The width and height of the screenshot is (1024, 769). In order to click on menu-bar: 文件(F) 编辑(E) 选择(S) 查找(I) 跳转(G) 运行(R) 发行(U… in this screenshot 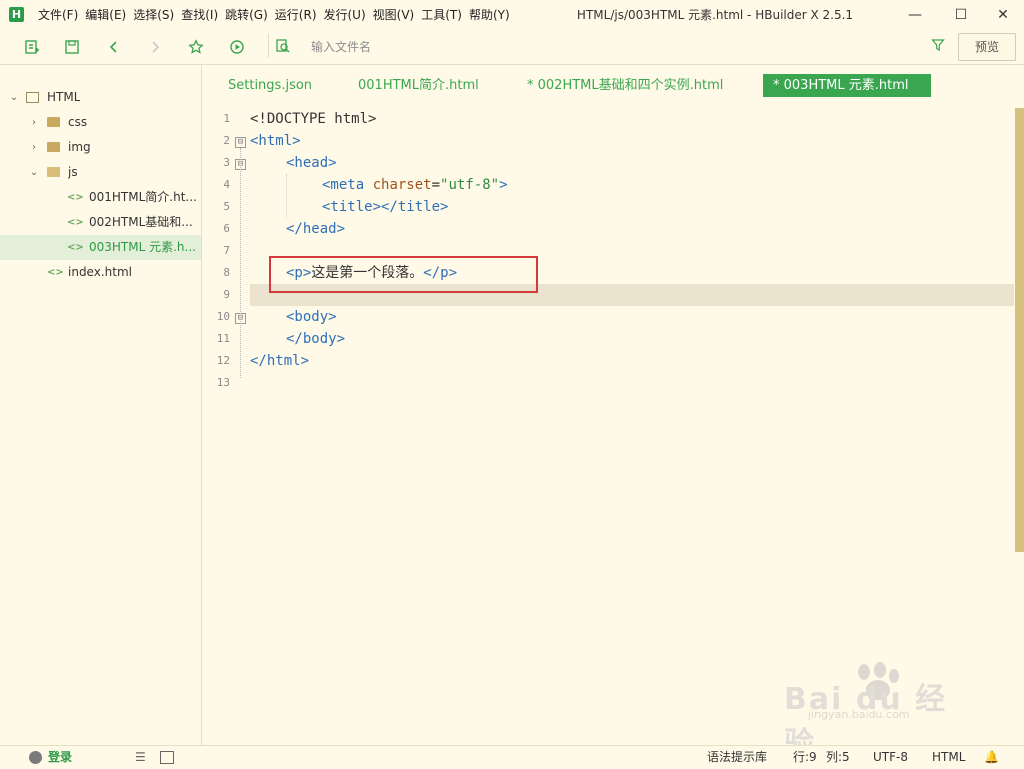, I will do `click(277, 15)`.